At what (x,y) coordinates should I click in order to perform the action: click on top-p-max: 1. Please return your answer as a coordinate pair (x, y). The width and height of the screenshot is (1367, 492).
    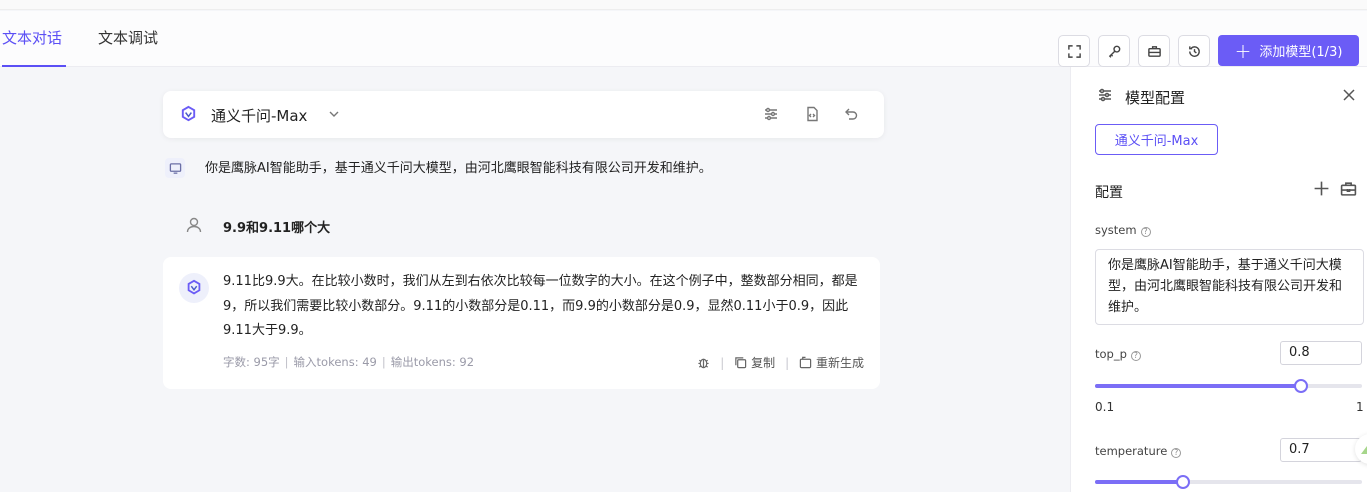
    Looking at the image, I should click on (1360, 407).